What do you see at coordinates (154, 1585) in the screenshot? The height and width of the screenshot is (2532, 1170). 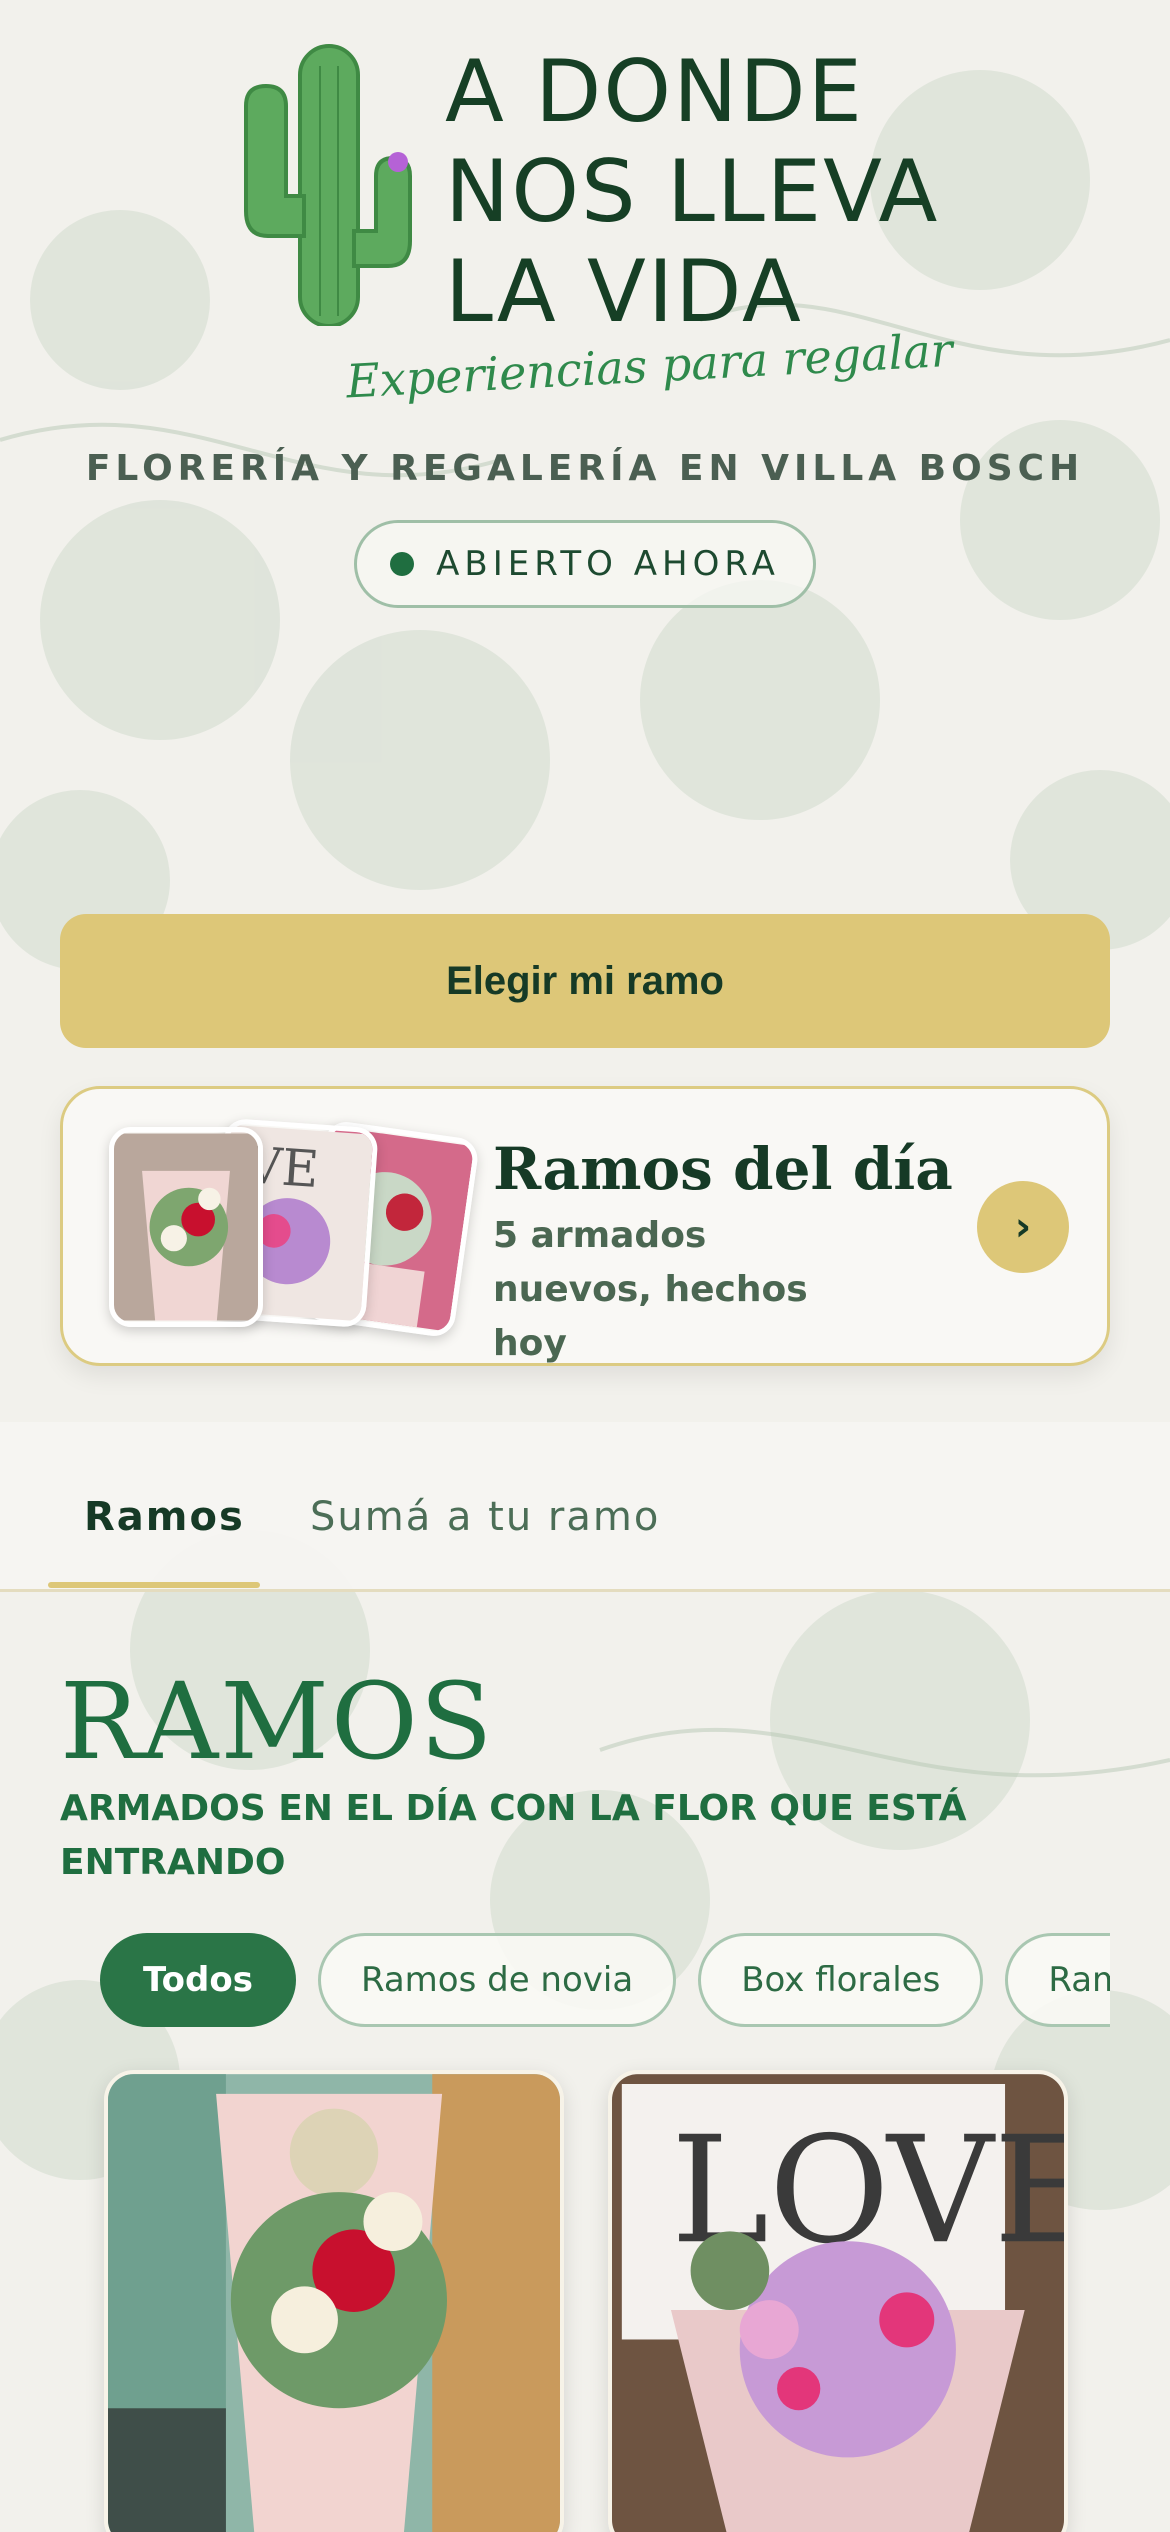 I see `active-tab-indicator` at bounding box center [154, 1585].